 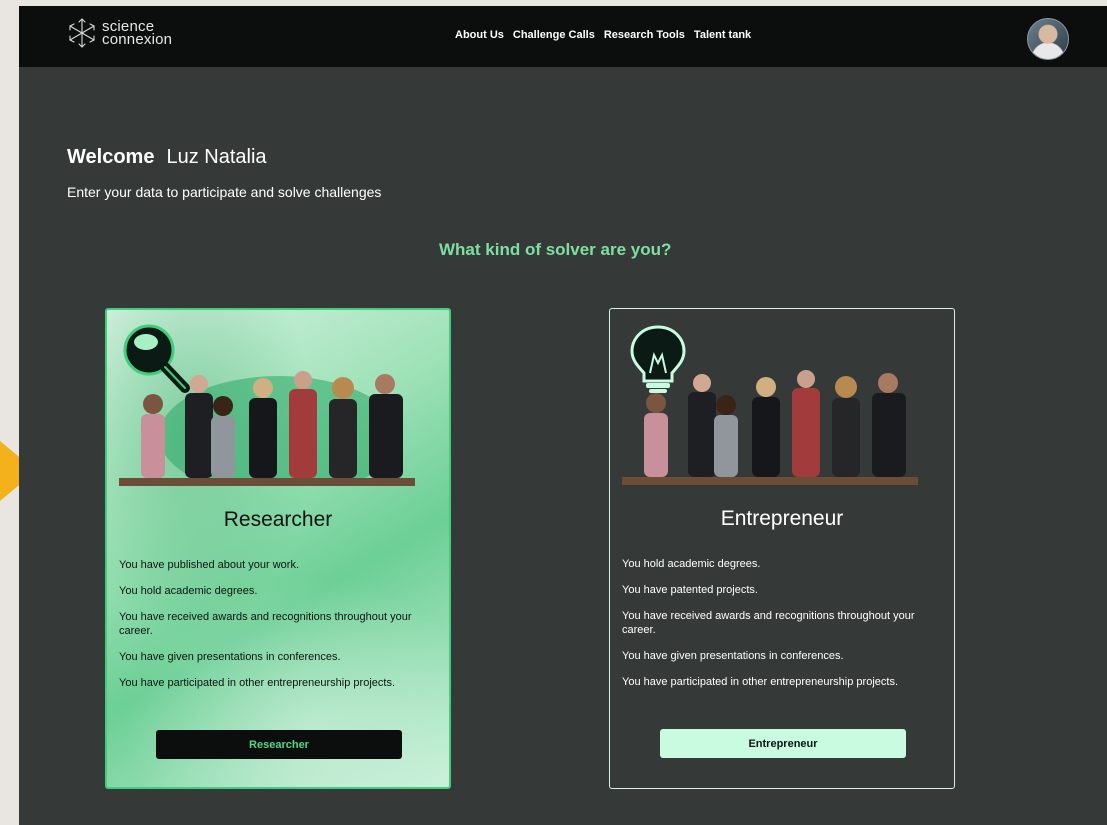 I want to click on list-item: You have patented projects., so click(x=690, y=590).